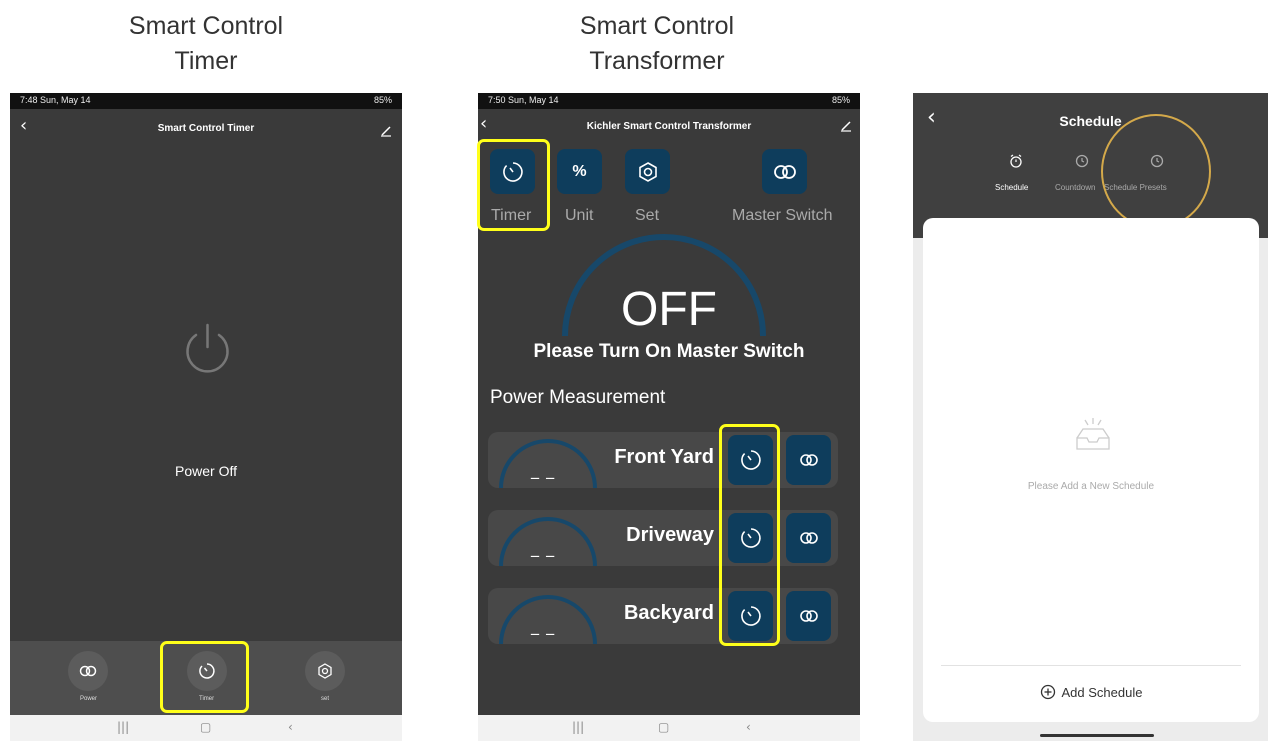 The height and width of the screenshot is (741, 1268). I want to click on status-bar: 7:48 Sun, May 14 85%, so click(206, 101).